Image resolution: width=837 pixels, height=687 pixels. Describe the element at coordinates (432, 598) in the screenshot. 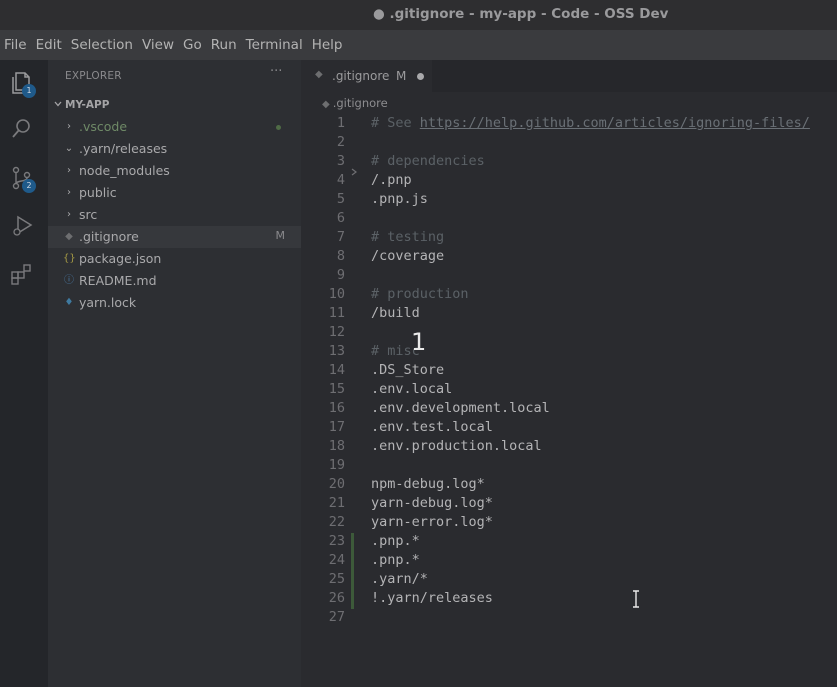

I see `line-text: !.yarn/releases` at that location.